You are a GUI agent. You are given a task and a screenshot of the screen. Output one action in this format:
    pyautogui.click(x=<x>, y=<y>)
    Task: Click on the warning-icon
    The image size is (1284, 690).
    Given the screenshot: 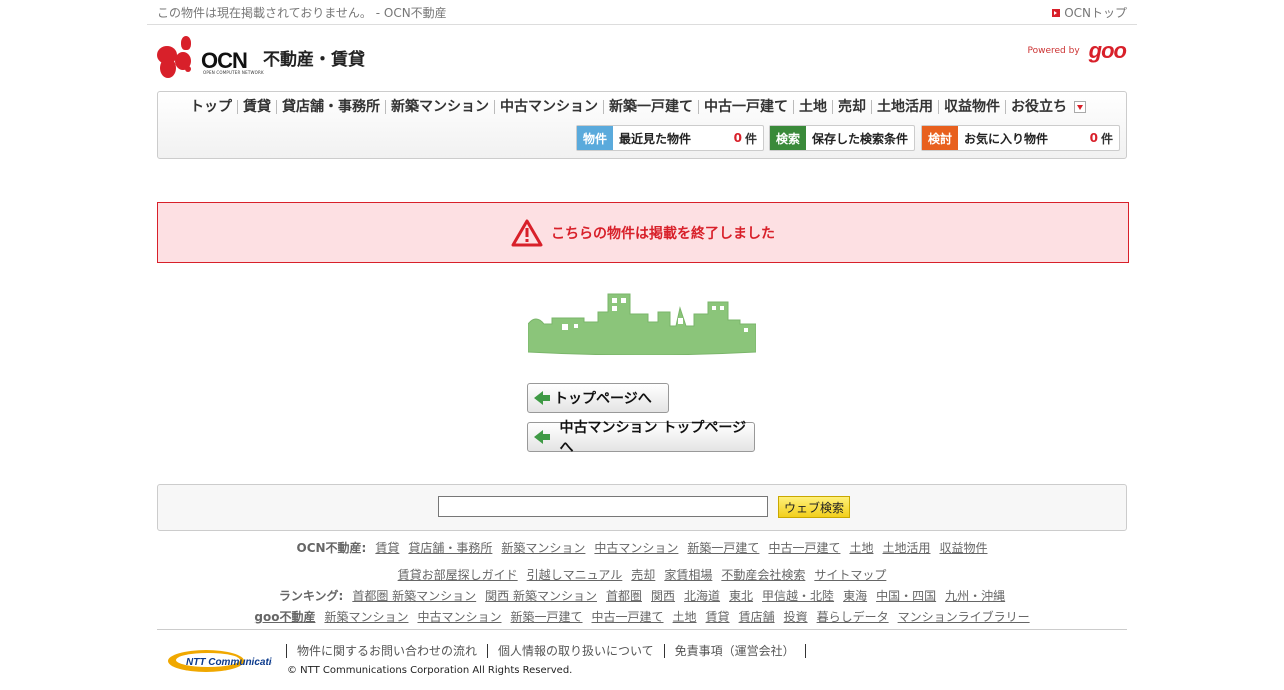 What is the action you would take?
    pyautogui.click(x=527, y=232)
    